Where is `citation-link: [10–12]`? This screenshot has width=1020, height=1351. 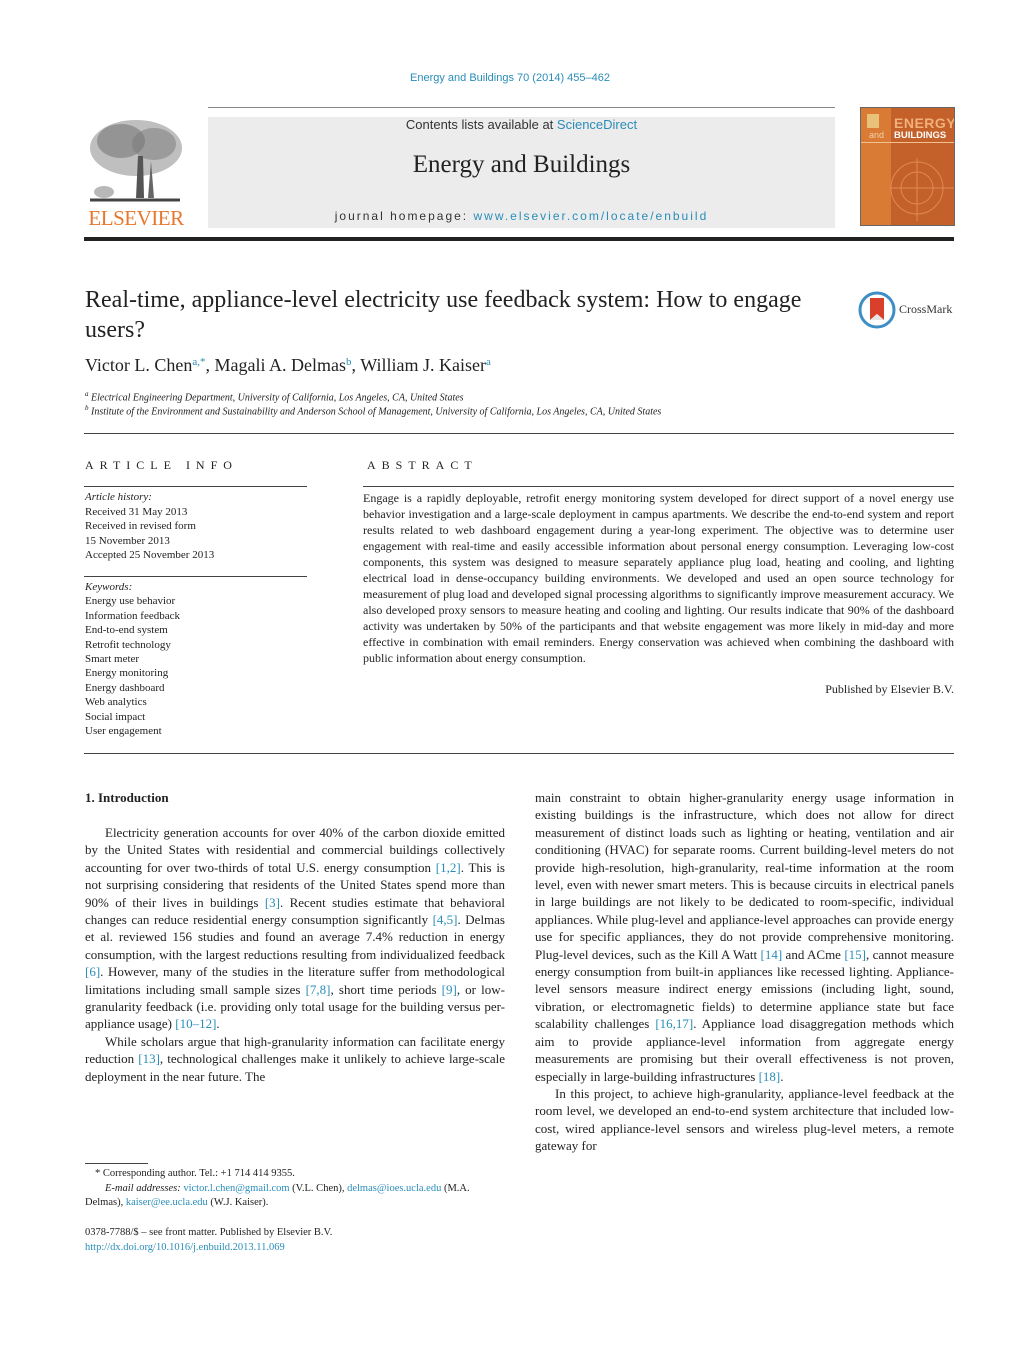 citation-link: [10–12] is located at coordinates (195, 1023).